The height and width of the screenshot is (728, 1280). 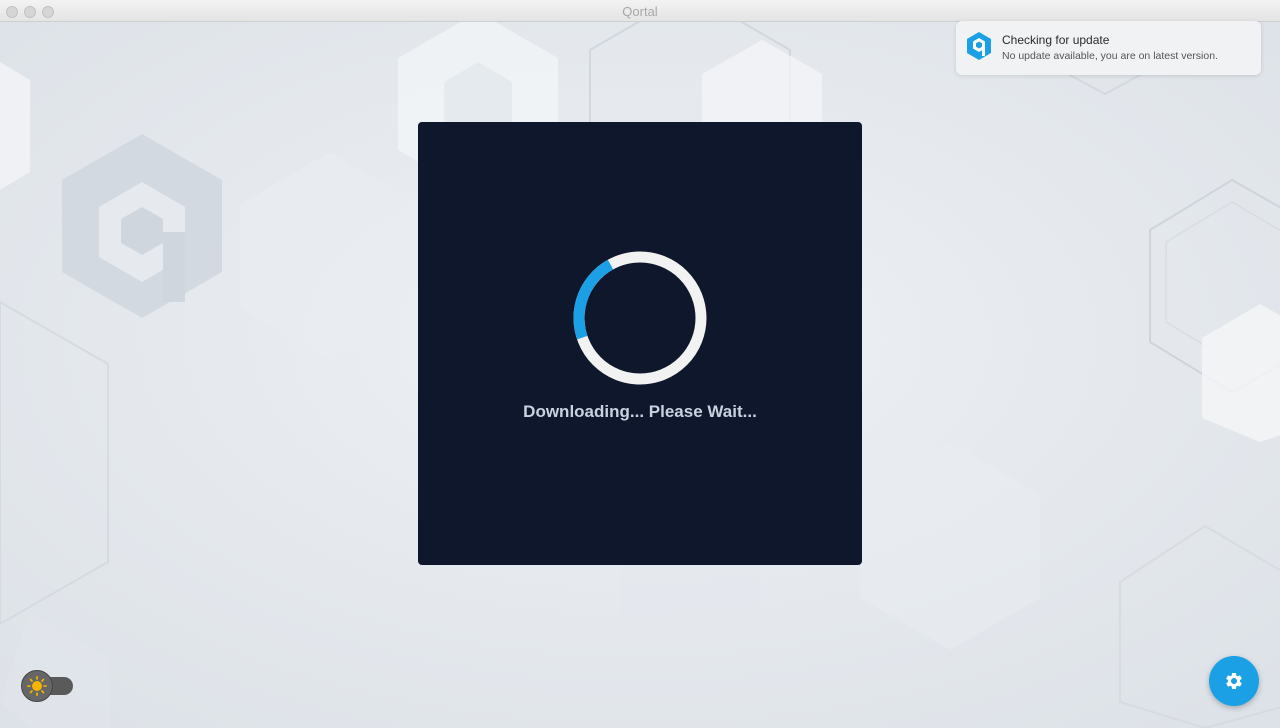 I want to click on title-bar: Qortal, so click(x=640, y=11).